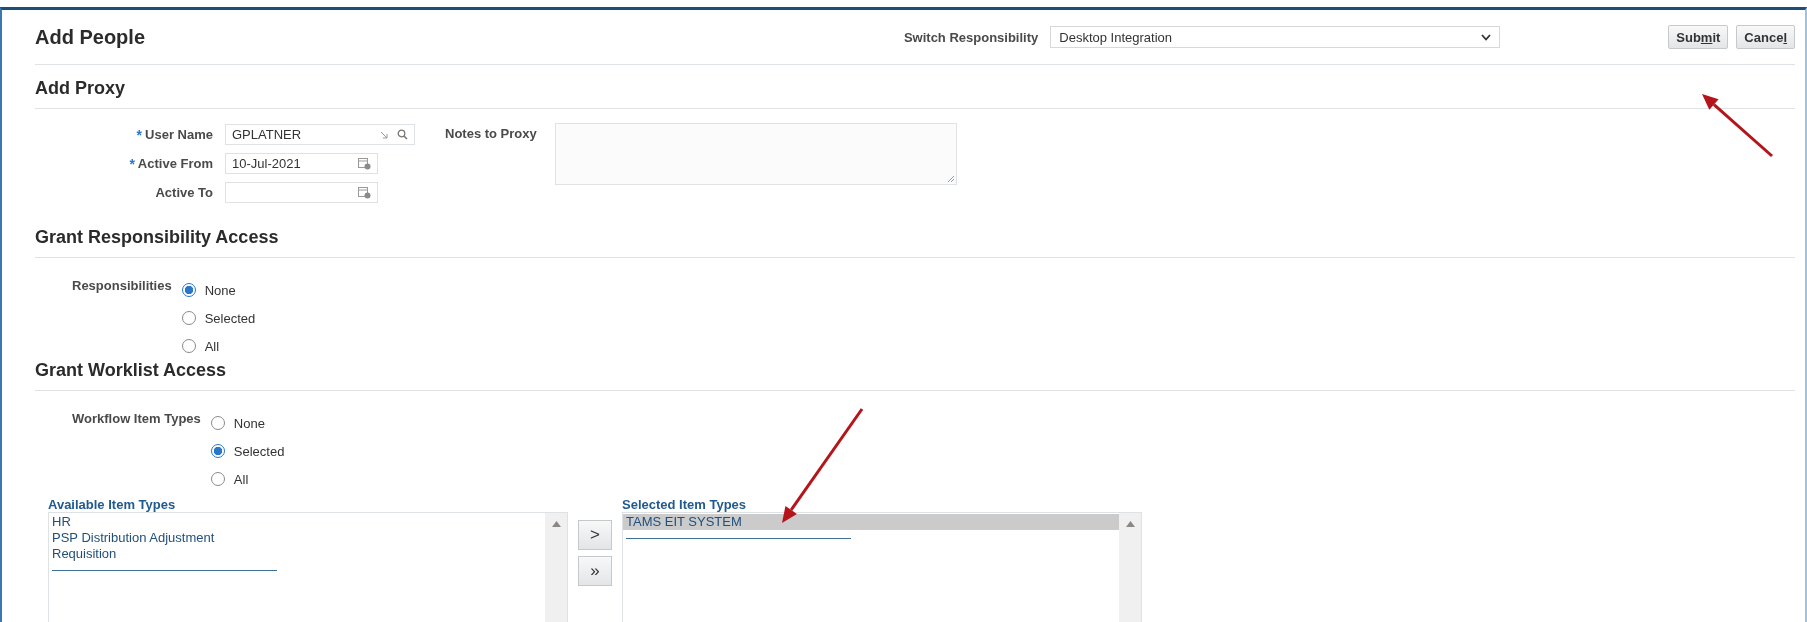 This screenshot has height=622, width=1807. Describe the element at coordinates (1486, 37) in the screenshot. I see `chevron-down-icon` at that location.